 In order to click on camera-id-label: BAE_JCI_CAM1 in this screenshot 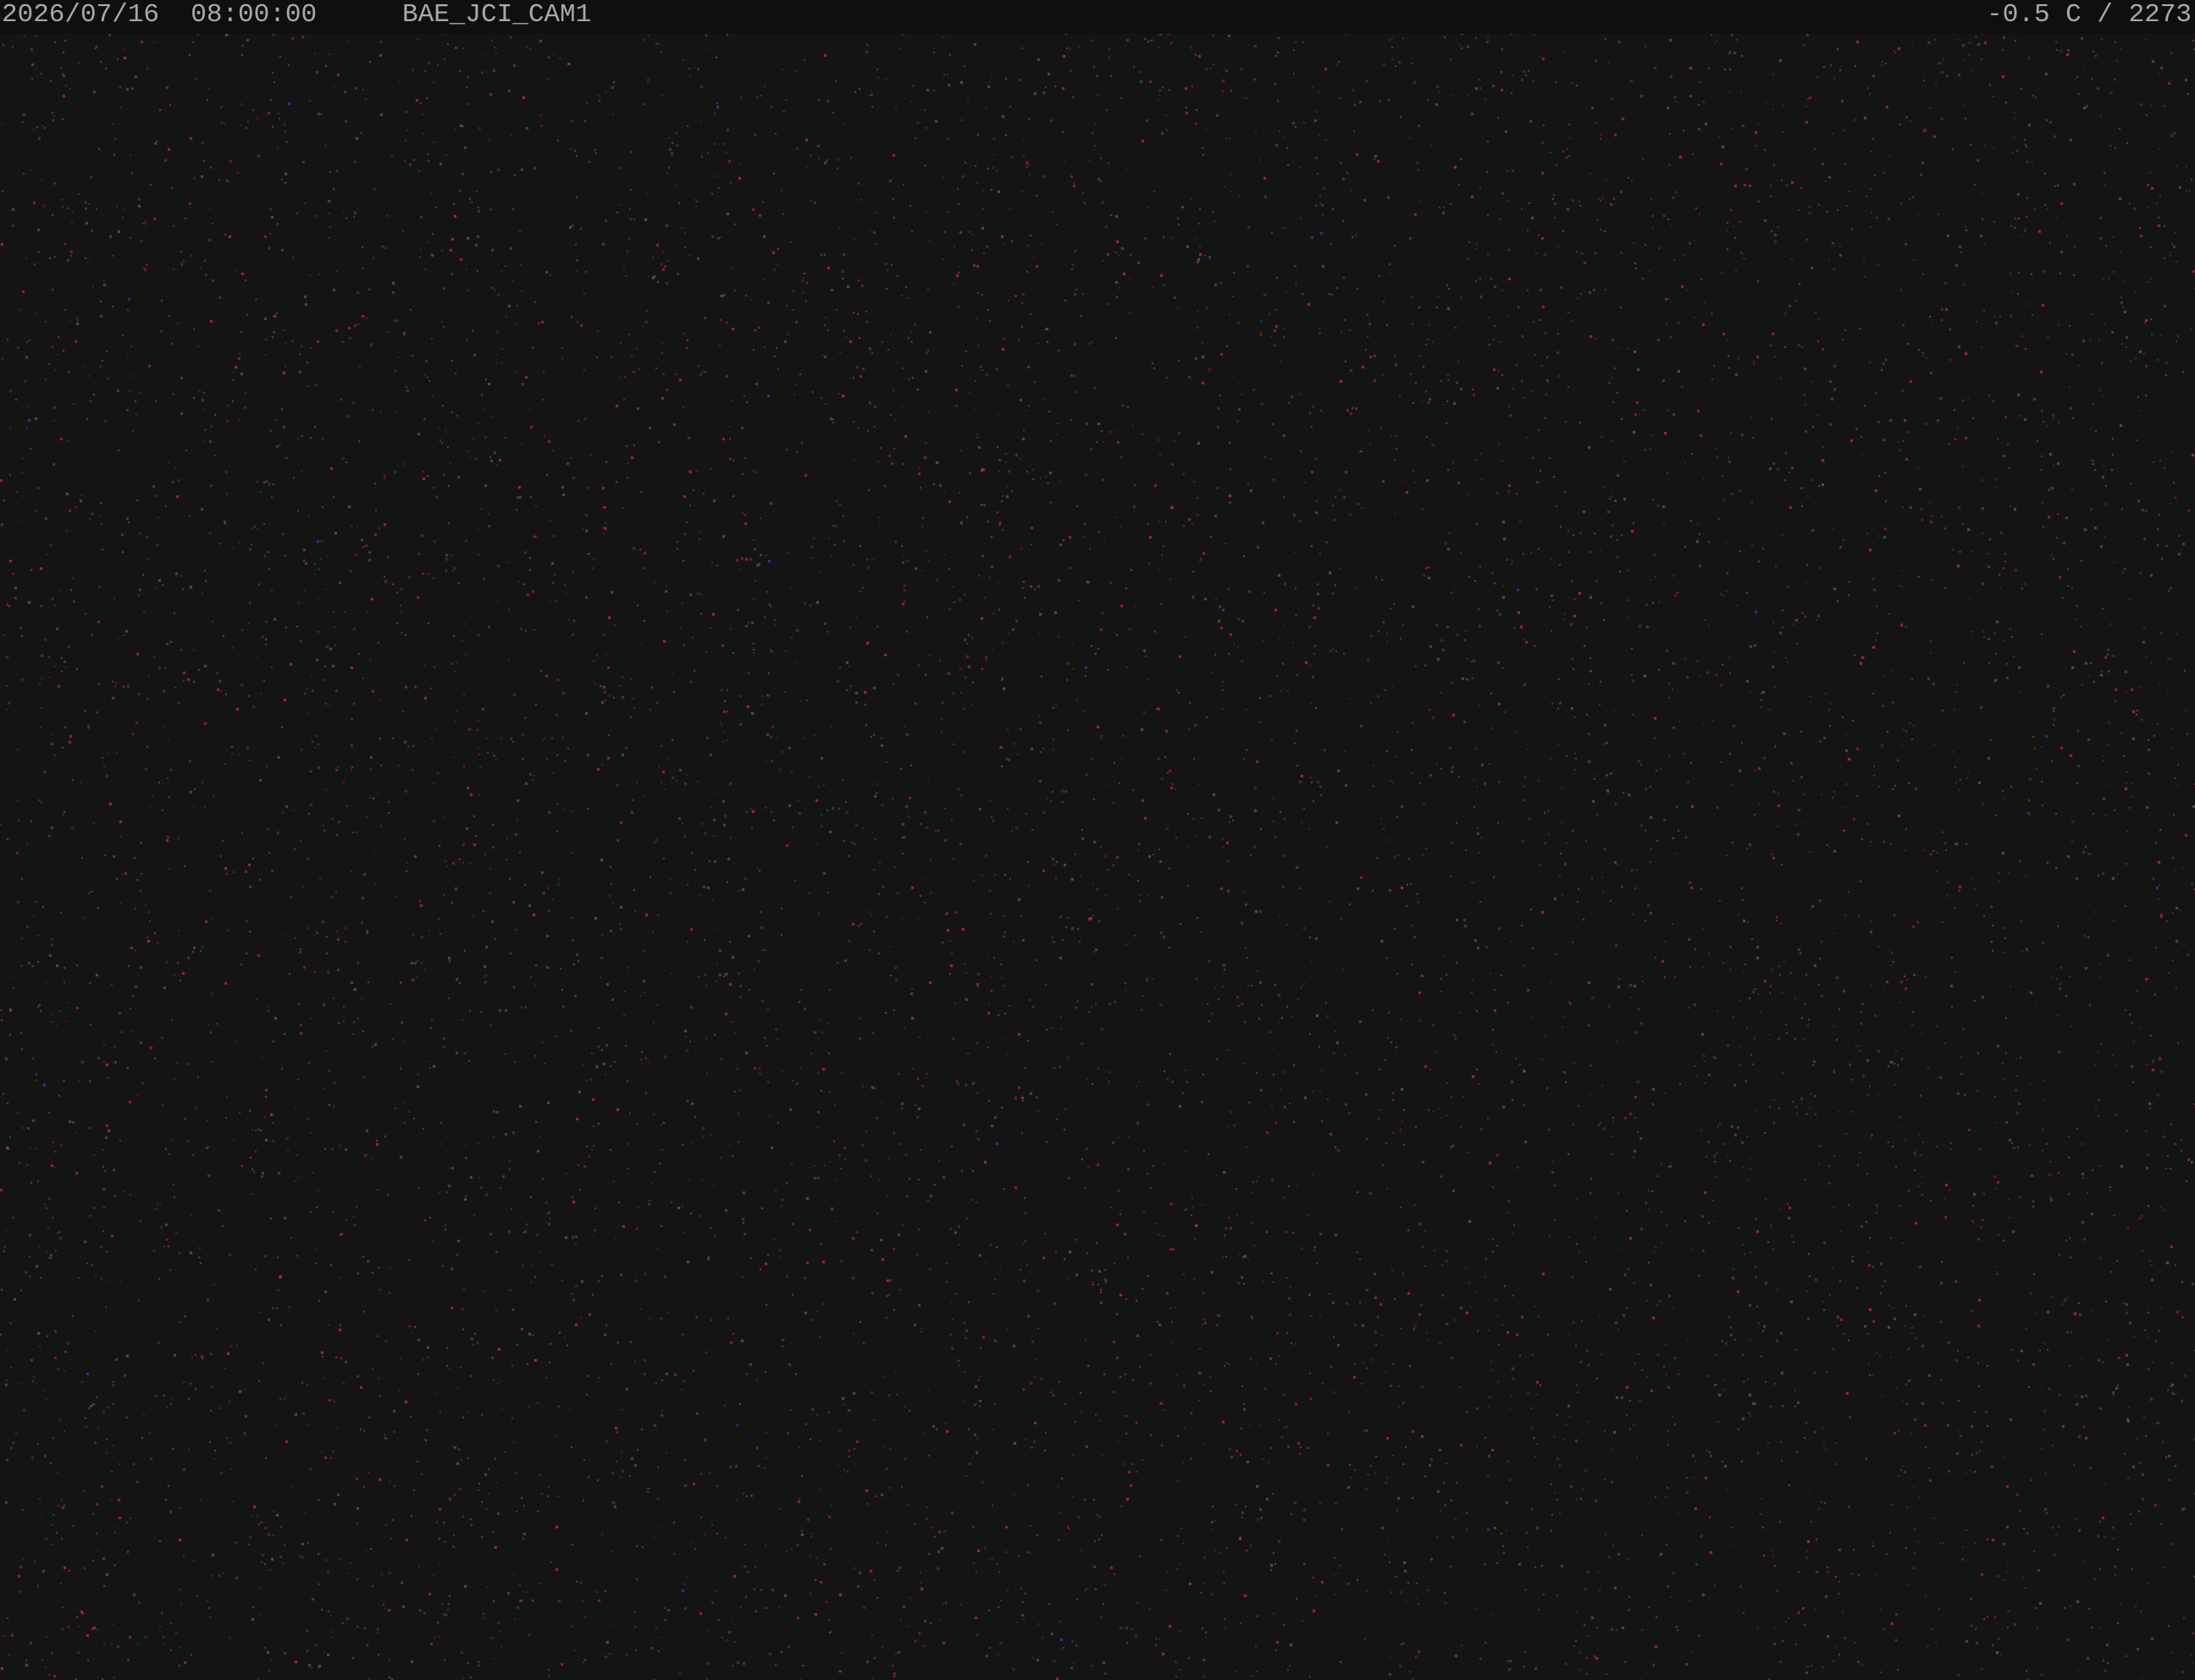, I will do `click(497, 15)`.